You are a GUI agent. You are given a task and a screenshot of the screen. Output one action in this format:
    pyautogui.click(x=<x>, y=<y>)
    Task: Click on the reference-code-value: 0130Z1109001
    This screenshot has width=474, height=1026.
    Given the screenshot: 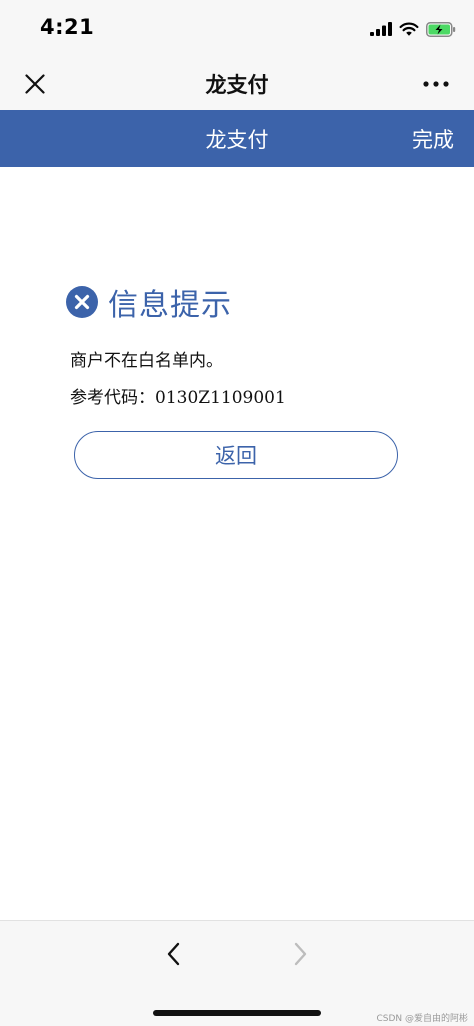 What is the action you would take?
    pyautogui.click(x=220, y=398)
    